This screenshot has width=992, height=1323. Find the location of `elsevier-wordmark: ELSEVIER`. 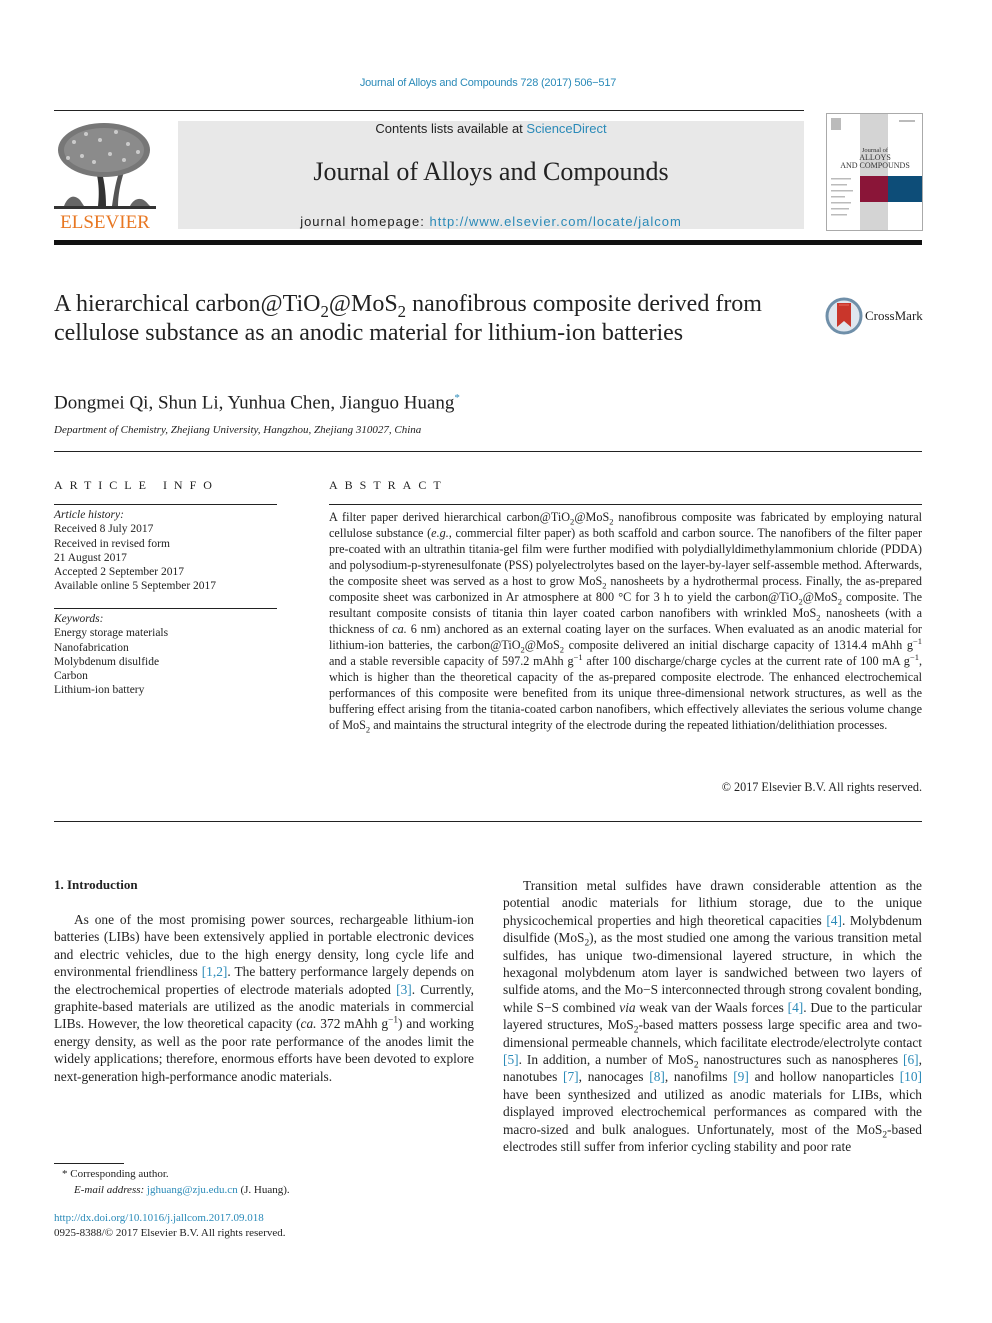

elsevier-wordmark: ELSEVIER is located at coordinates (105, 222).